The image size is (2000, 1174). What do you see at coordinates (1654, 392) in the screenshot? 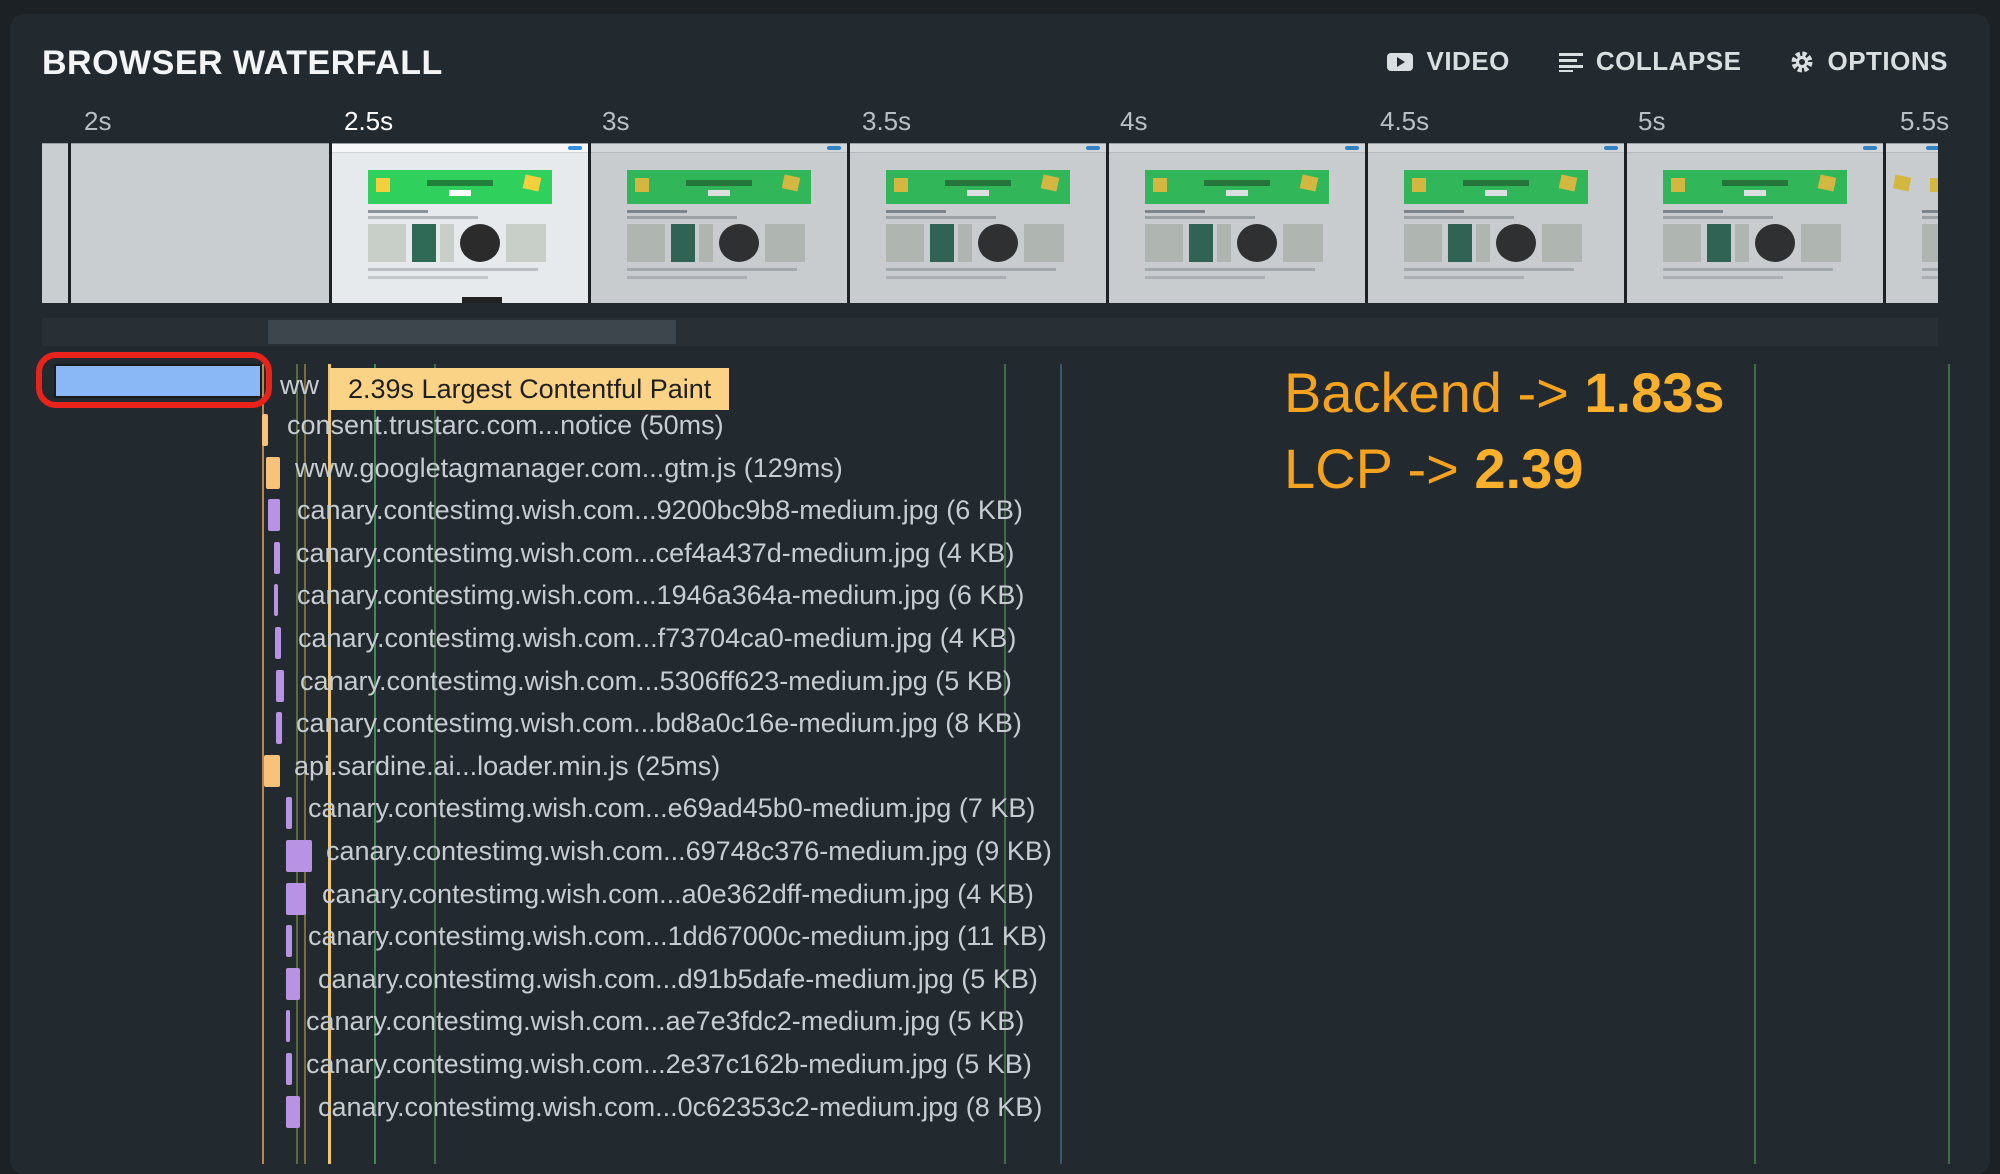
I see `backend-annotation-value: 1.83s` at bounding box center [1654, 392].